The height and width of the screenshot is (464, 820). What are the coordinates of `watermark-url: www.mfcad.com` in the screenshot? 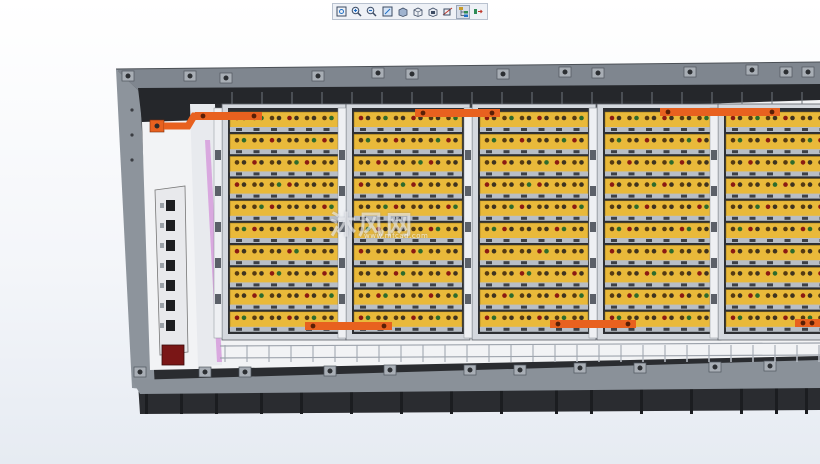 It's located at (396, 236).